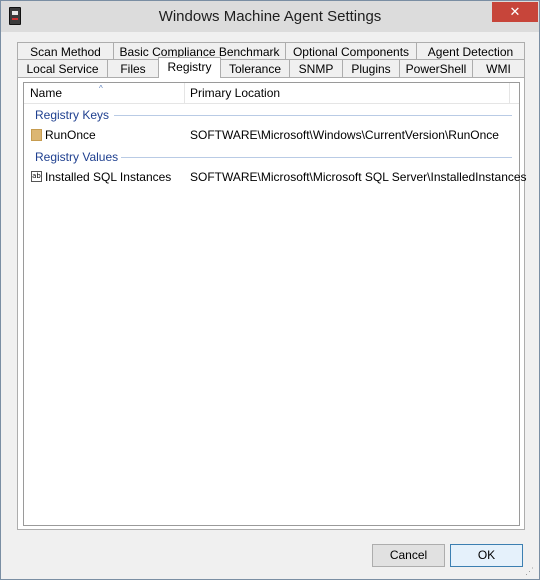  What do you see at coordinates (515, 12) in the screenshot?
I see `close-button: ✕` at bounding box center [515, 12].